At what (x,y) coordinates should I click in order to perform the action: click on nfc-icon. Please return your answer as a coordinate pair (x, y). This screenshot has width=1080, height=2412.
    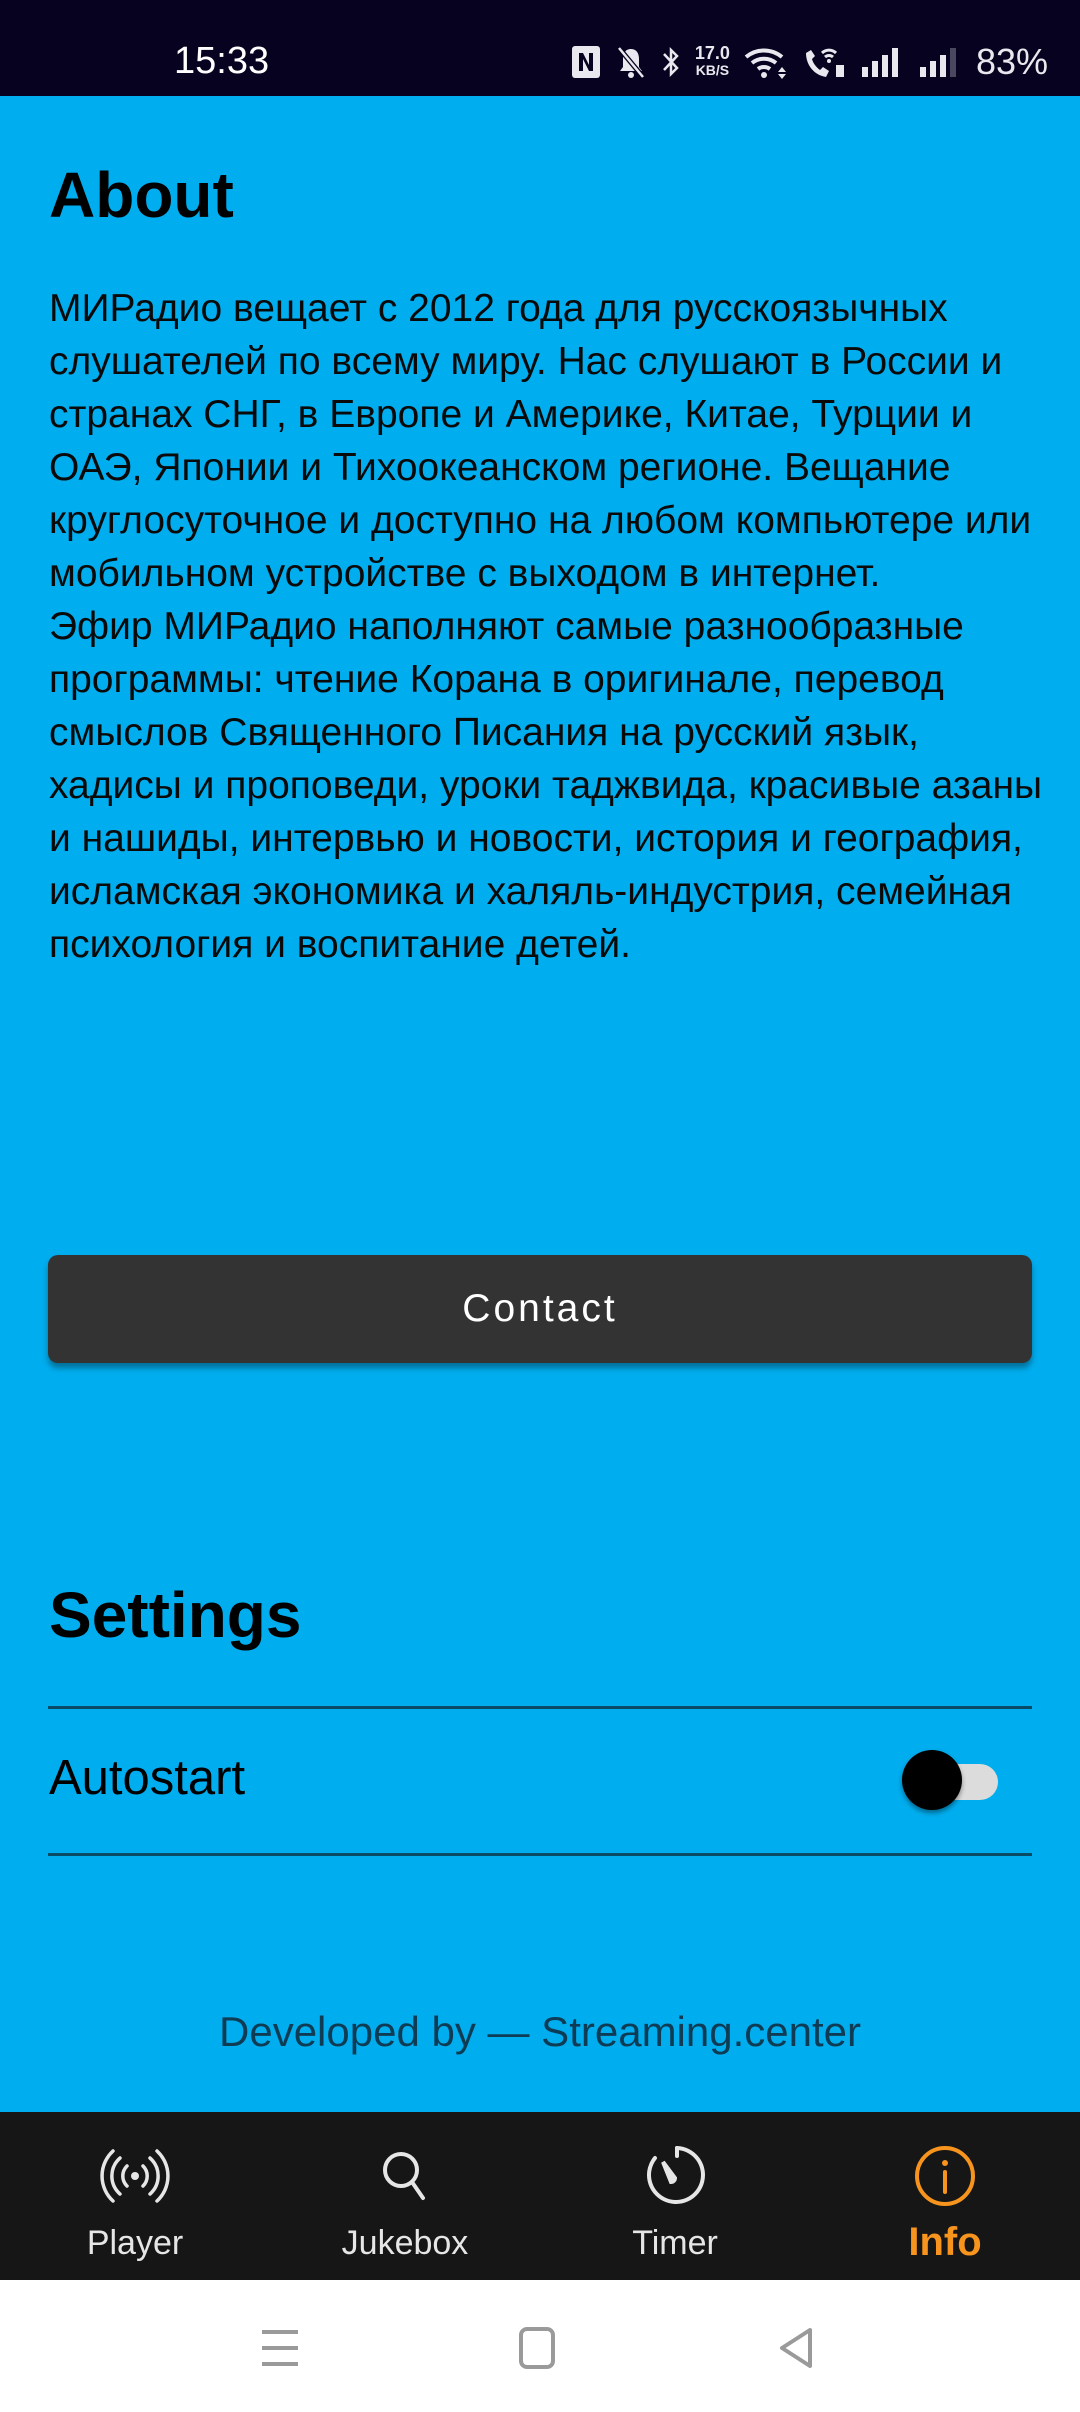
    Looking at the image, I should click on (585, 62).